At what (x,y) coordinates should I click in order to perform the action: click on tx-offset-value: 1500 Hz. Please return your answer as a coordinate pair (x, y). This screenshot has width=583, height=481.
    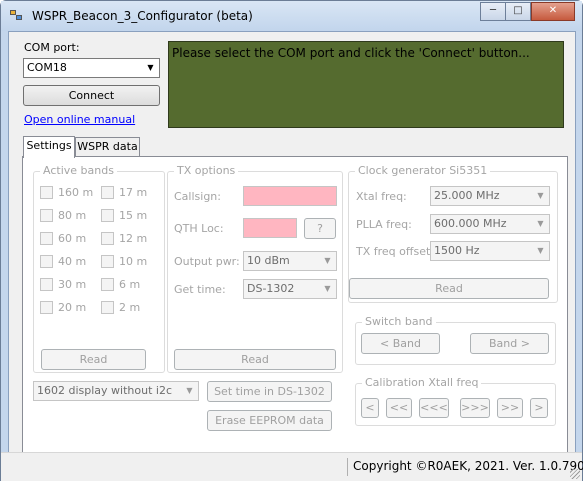
    Looking at the image, I should click on (457, 250).